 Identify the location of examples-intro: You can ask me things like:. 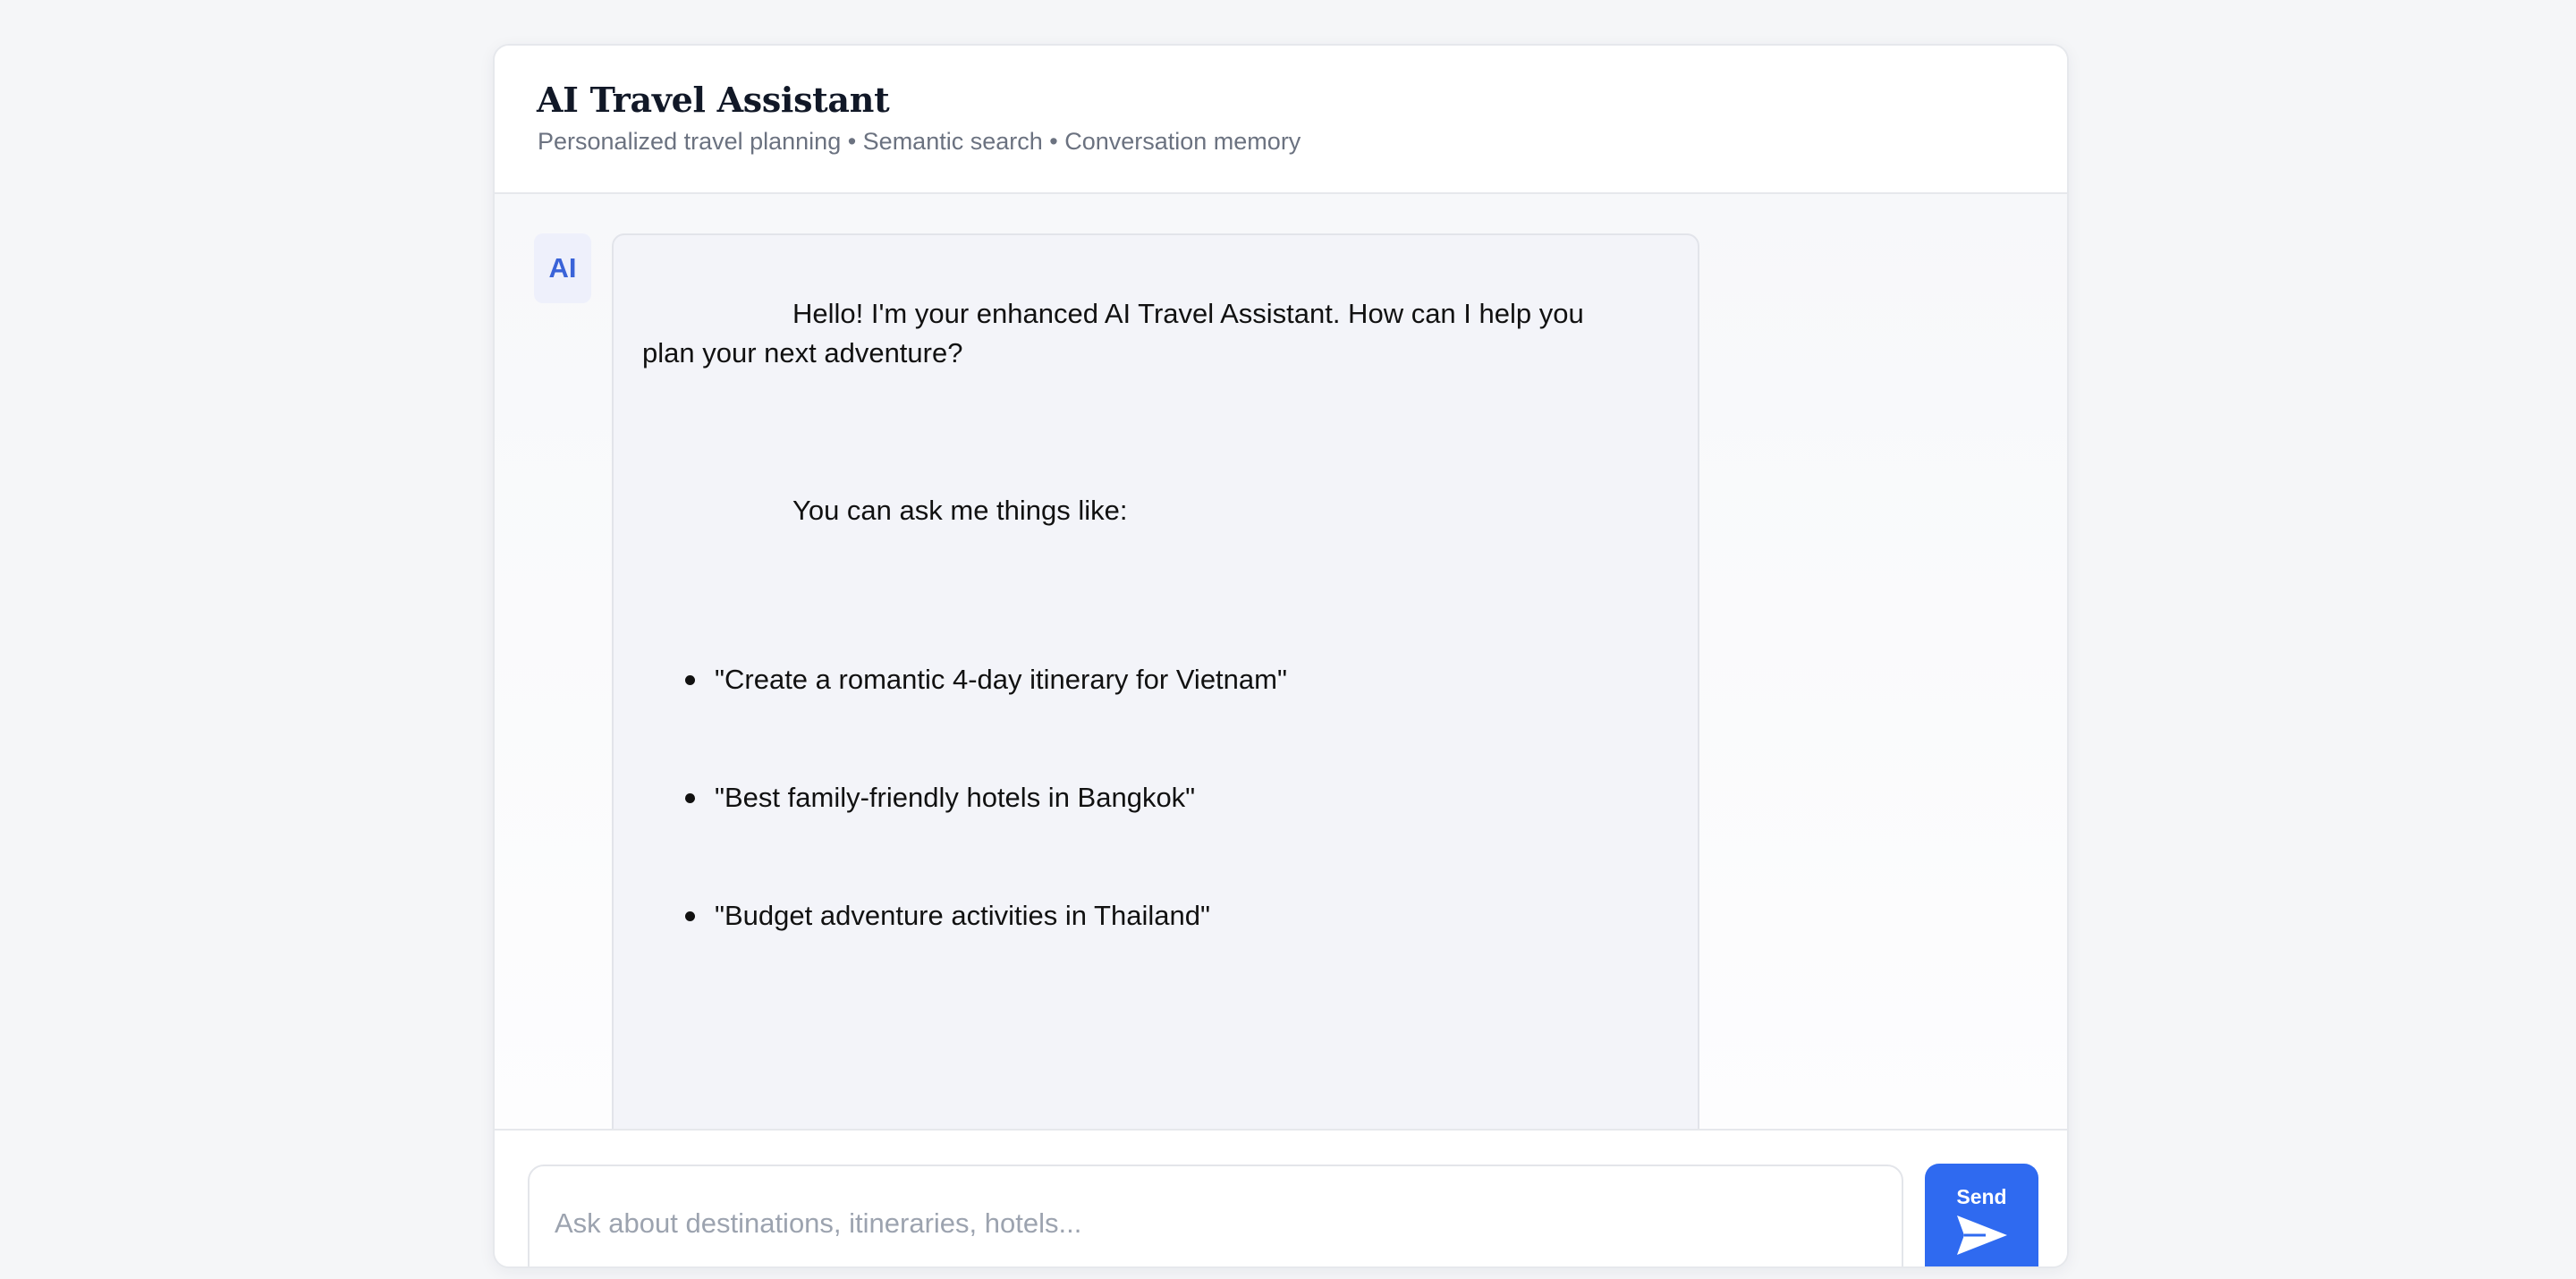
(960, 510).